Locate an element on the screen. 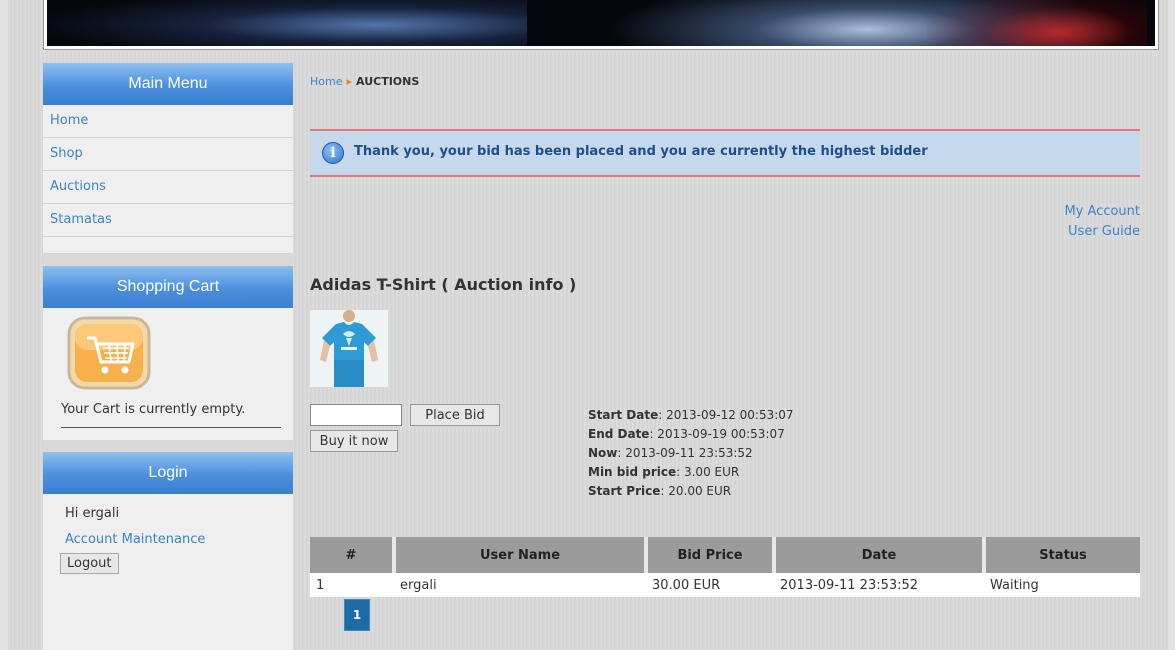 The width and height of the screenshot is (1175, 650). start-date-value: : 2013-09-12 00:53:07 is located at coordinates (726, 415).